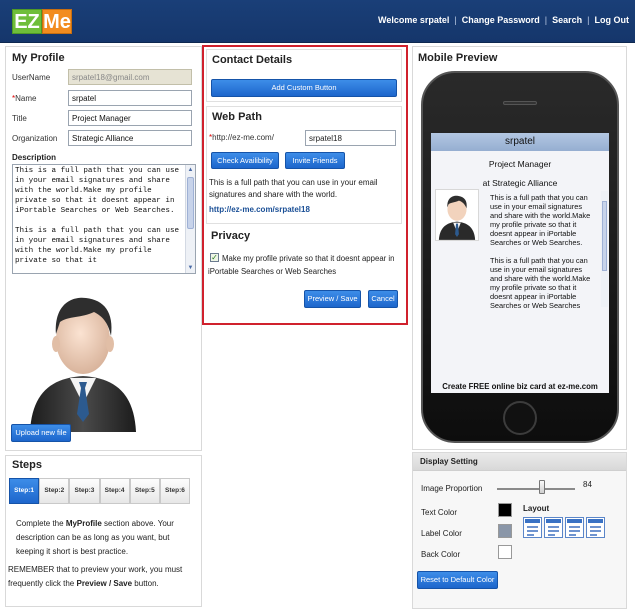 This screenshot has height=612, width=635. I want to click on web-path-link: http://ez-me.com/srpatel18, so click(259, 209).